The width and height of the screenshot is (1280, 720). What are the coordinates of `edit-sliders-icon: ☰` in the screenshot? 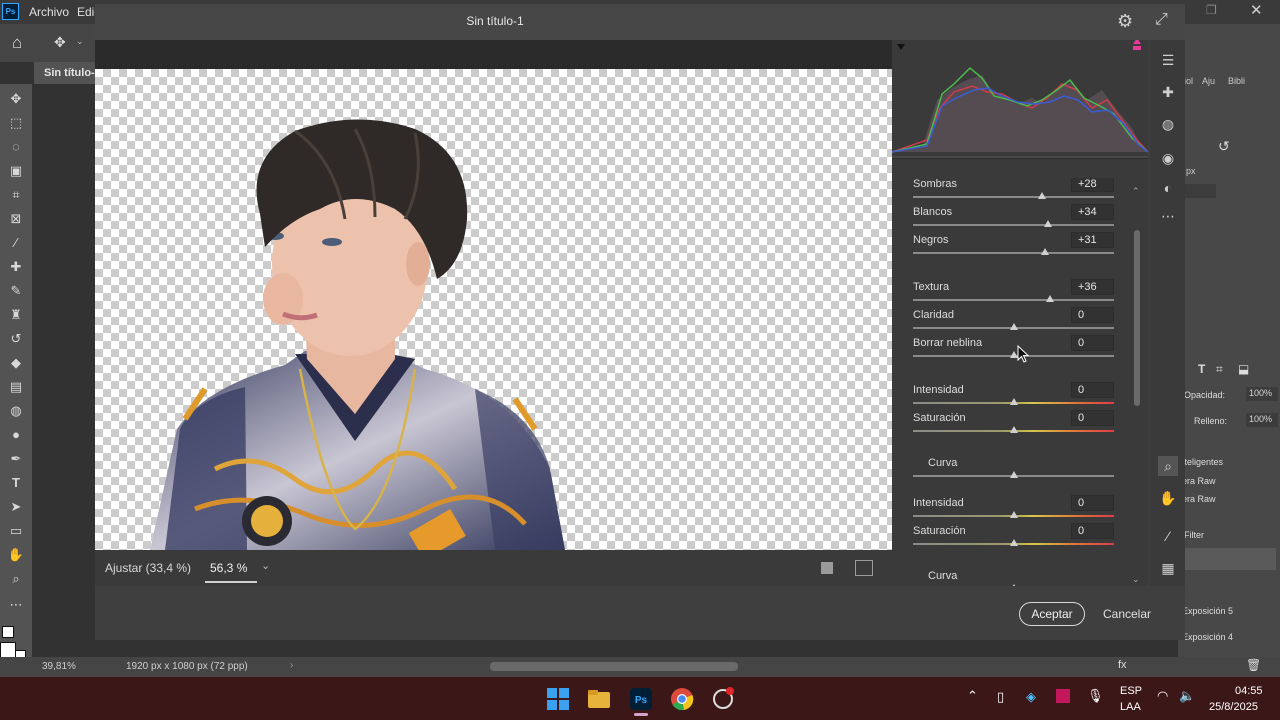 It's located at (1168, 60).